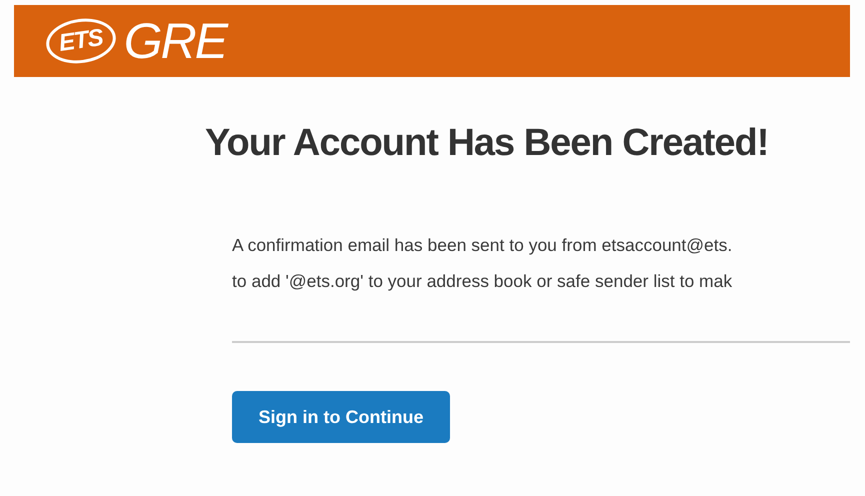 The image size is (865, 496). Describe the element at coordinates (175, 41) in the screenshot. I see `logo-name: GRE` at that location.